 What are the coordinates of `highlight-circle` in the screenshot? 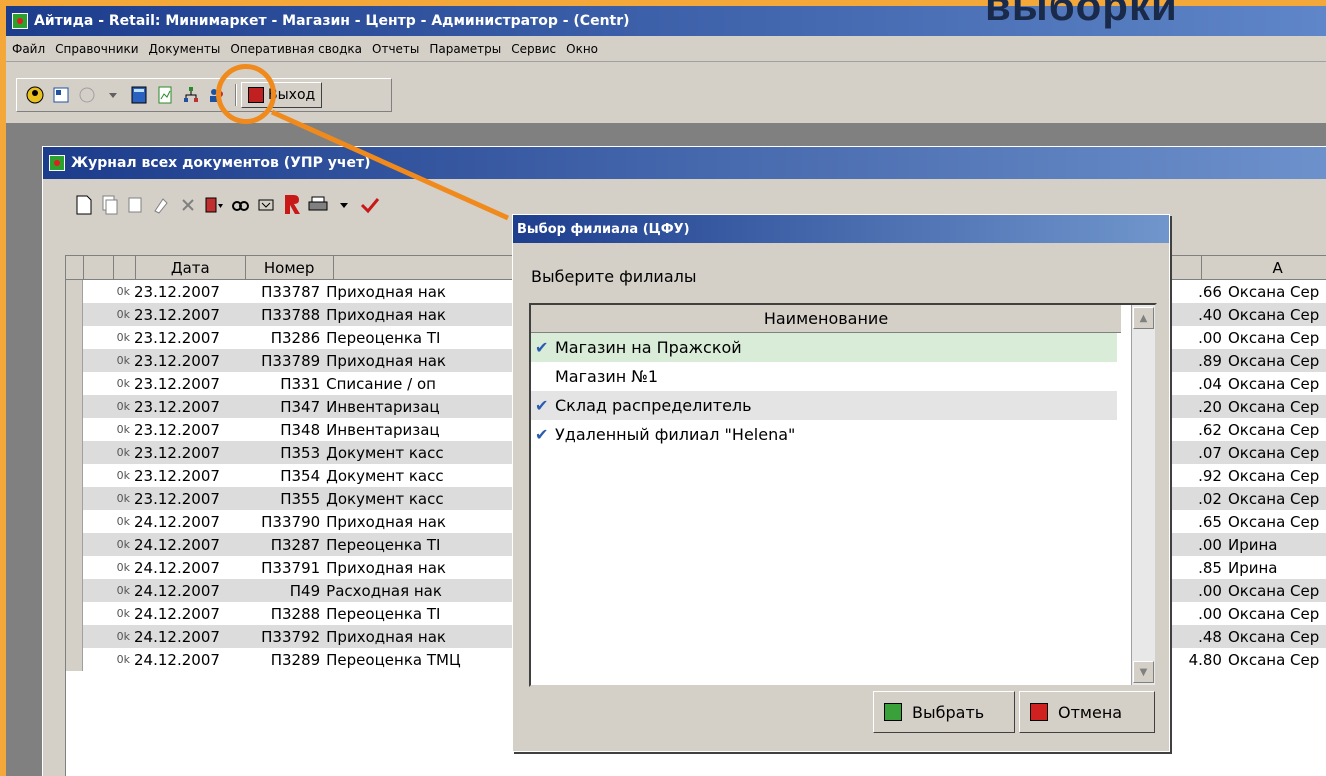 It's located at (246, 94).